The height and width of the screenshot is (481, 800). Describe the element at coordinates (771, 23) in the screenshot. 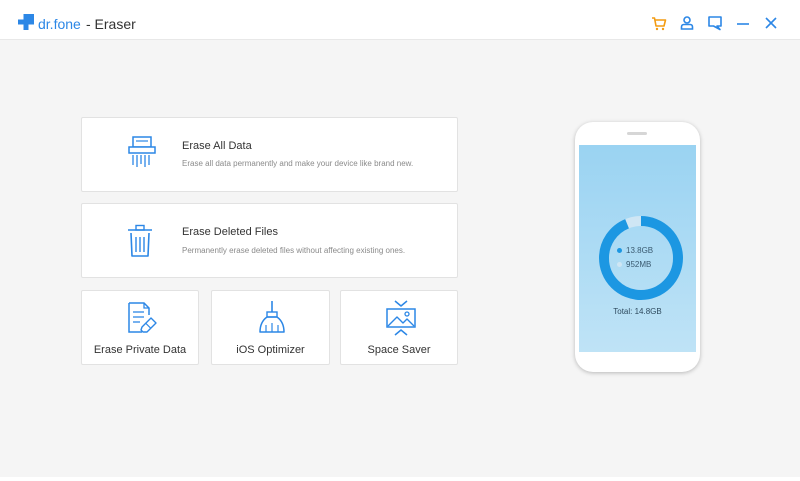

I see `close-icon` at that location.